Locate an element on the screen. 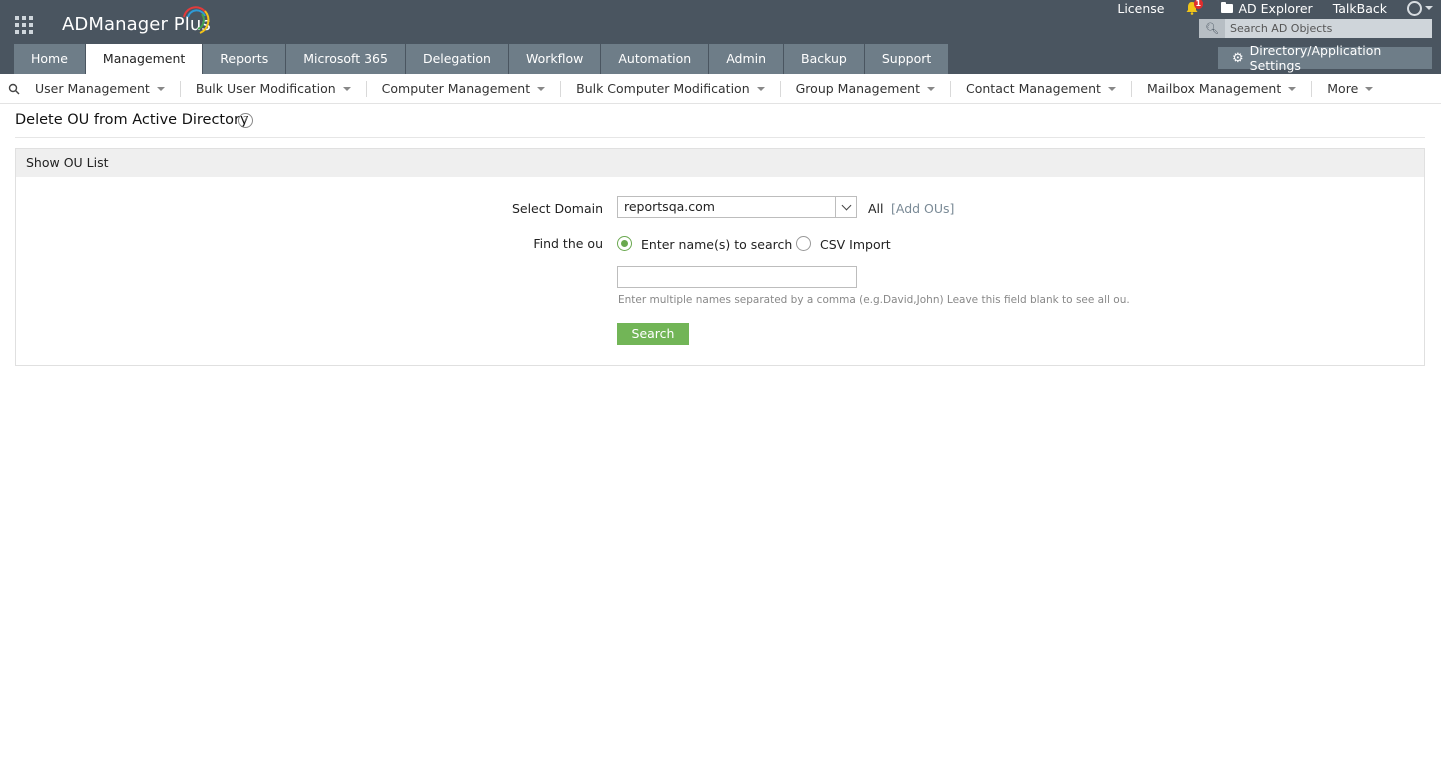 The width and height of the screenshot is (1441, 778). notification-badge: 1 is located at coordinates (1198, 4).